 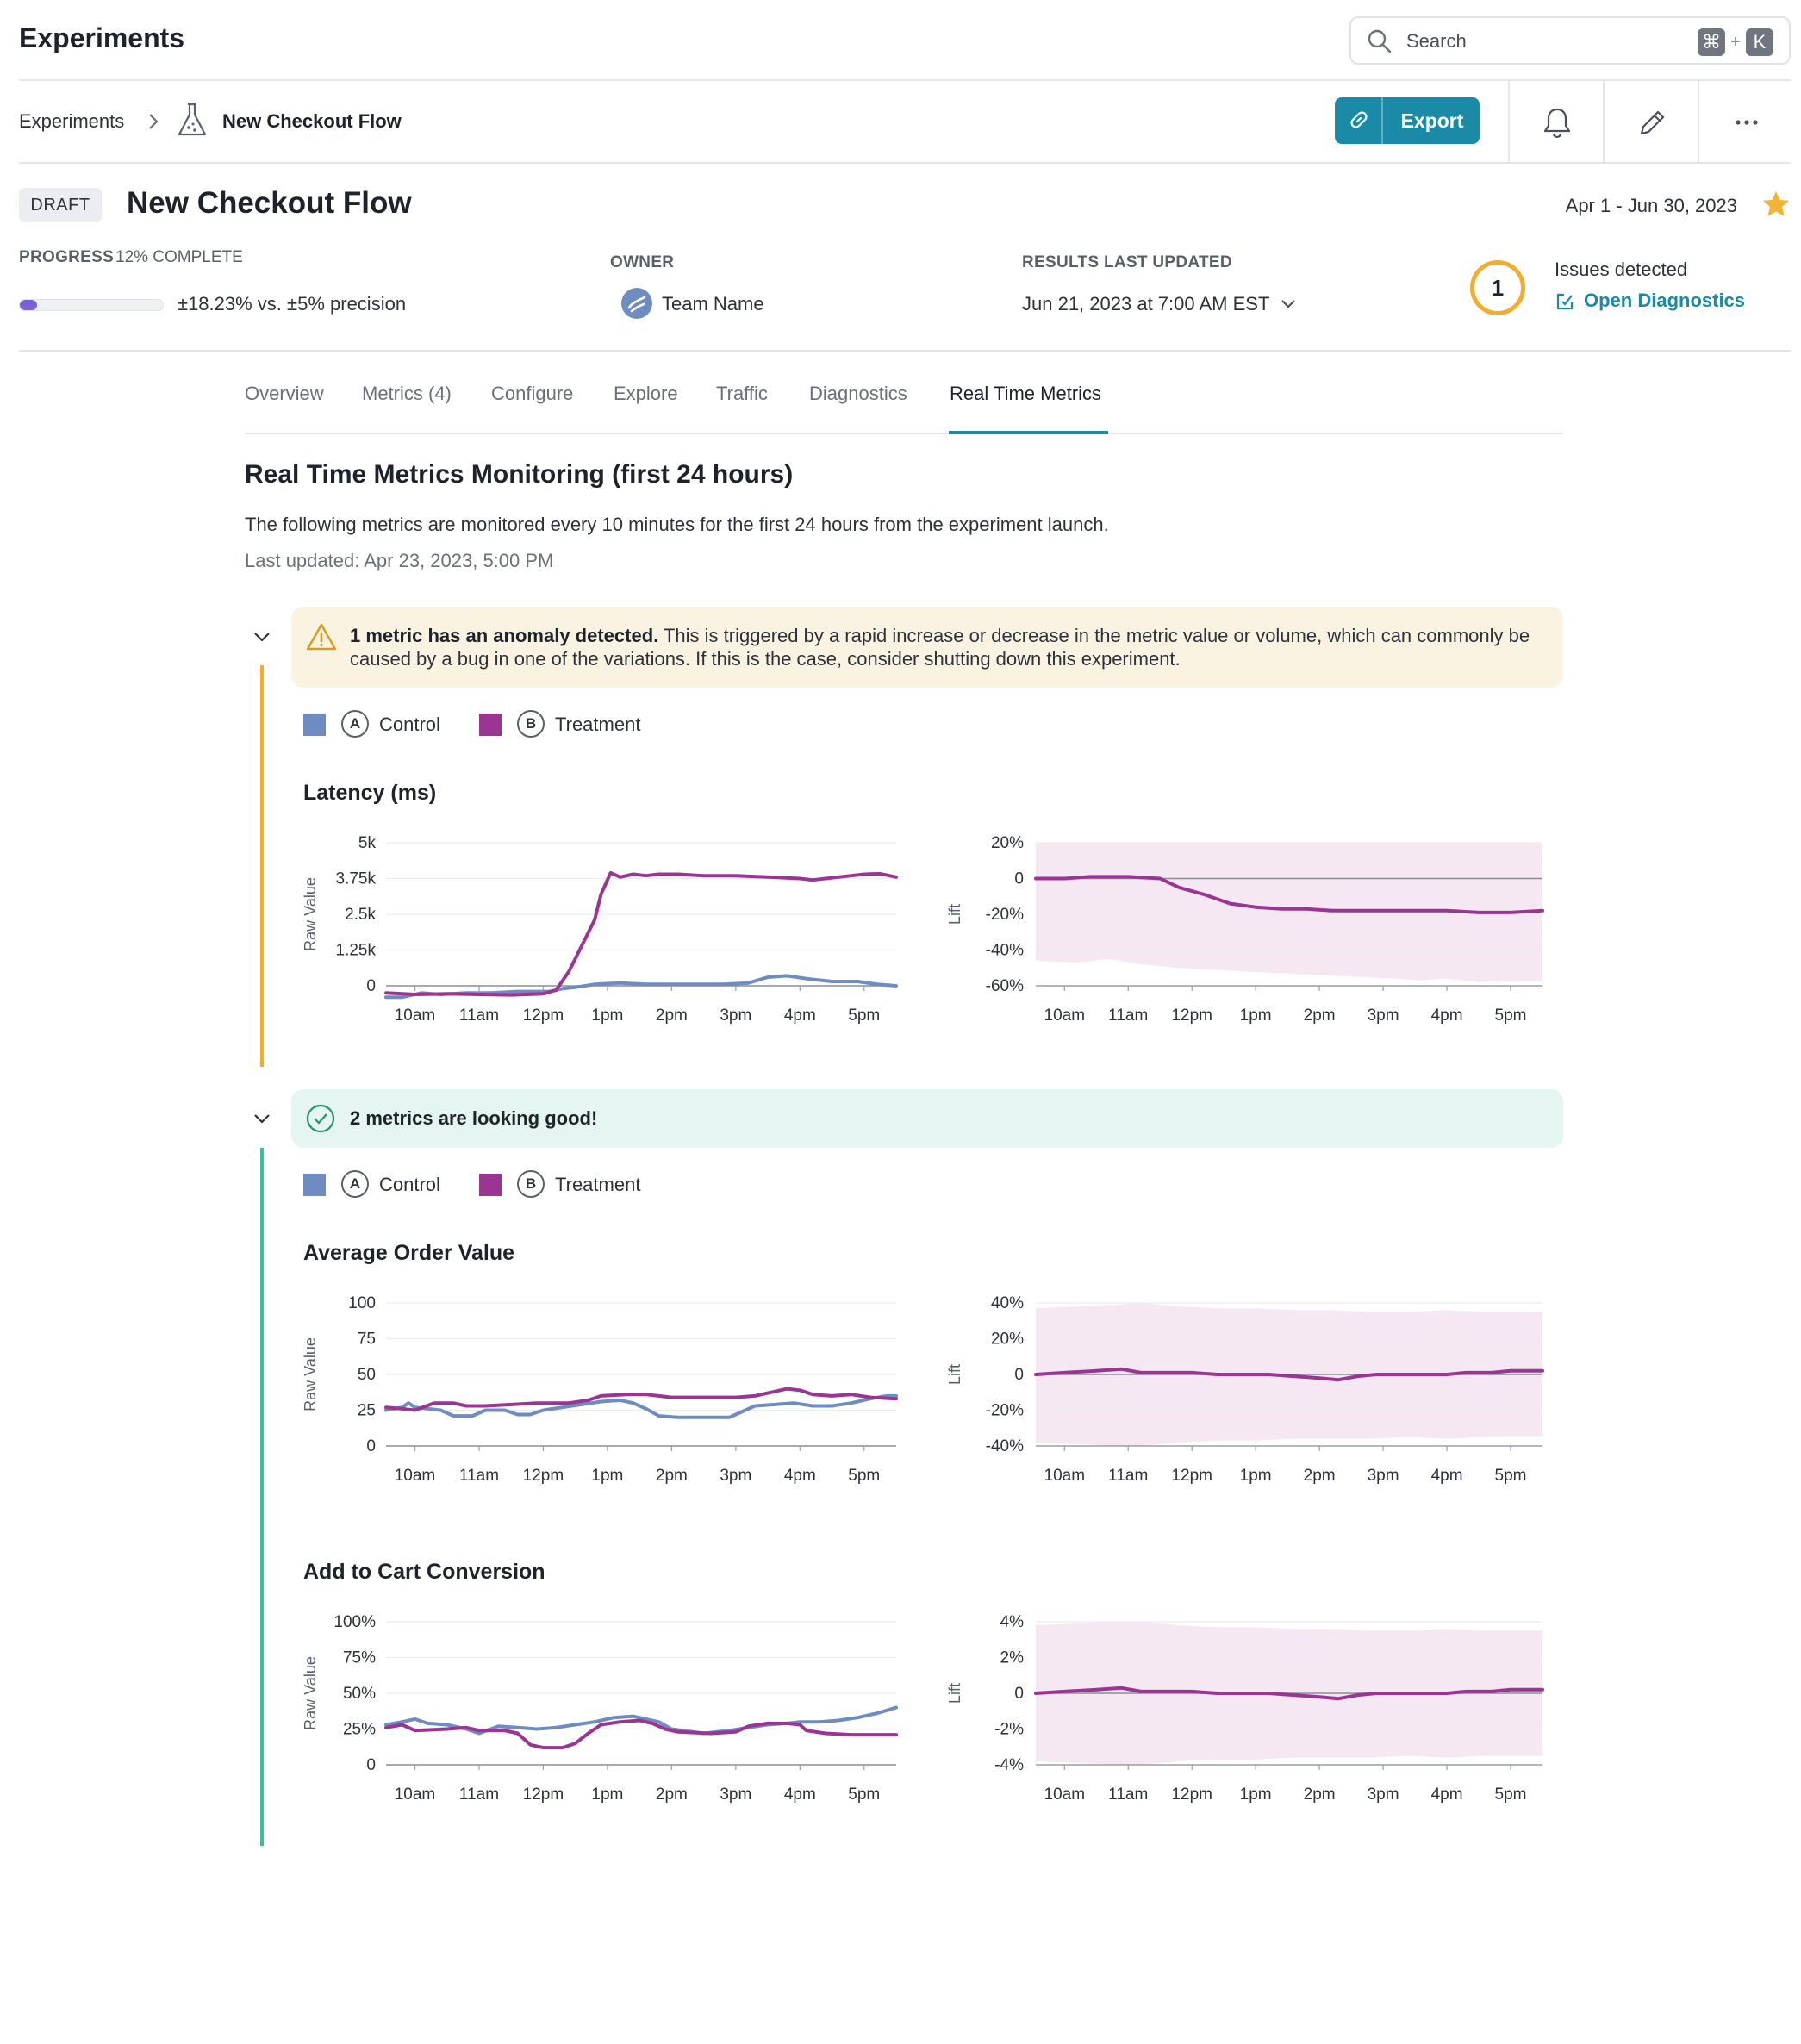 What do you see at coordinates (955, 1375) in the screenshot?
I see `aov-lift-y-axis-label: Lift` at bounding box center [955, 1375].